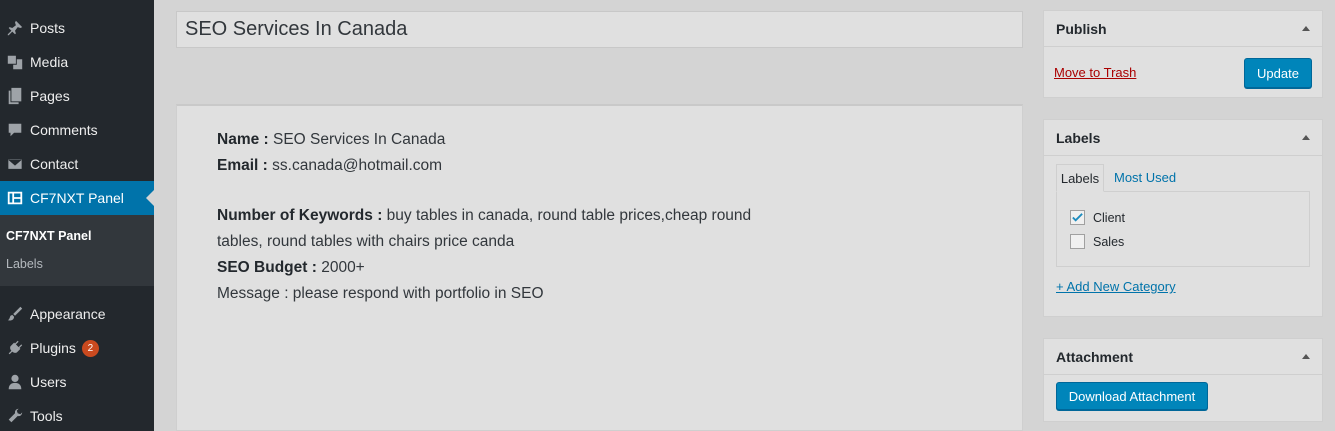 The width and height of the screenshot is (1335, 431). What do you see at coordinates (1183, 54) in the screenshot?
I see `publish-box: Publish Move to Trash Update` at bounding box center [1183, 54].